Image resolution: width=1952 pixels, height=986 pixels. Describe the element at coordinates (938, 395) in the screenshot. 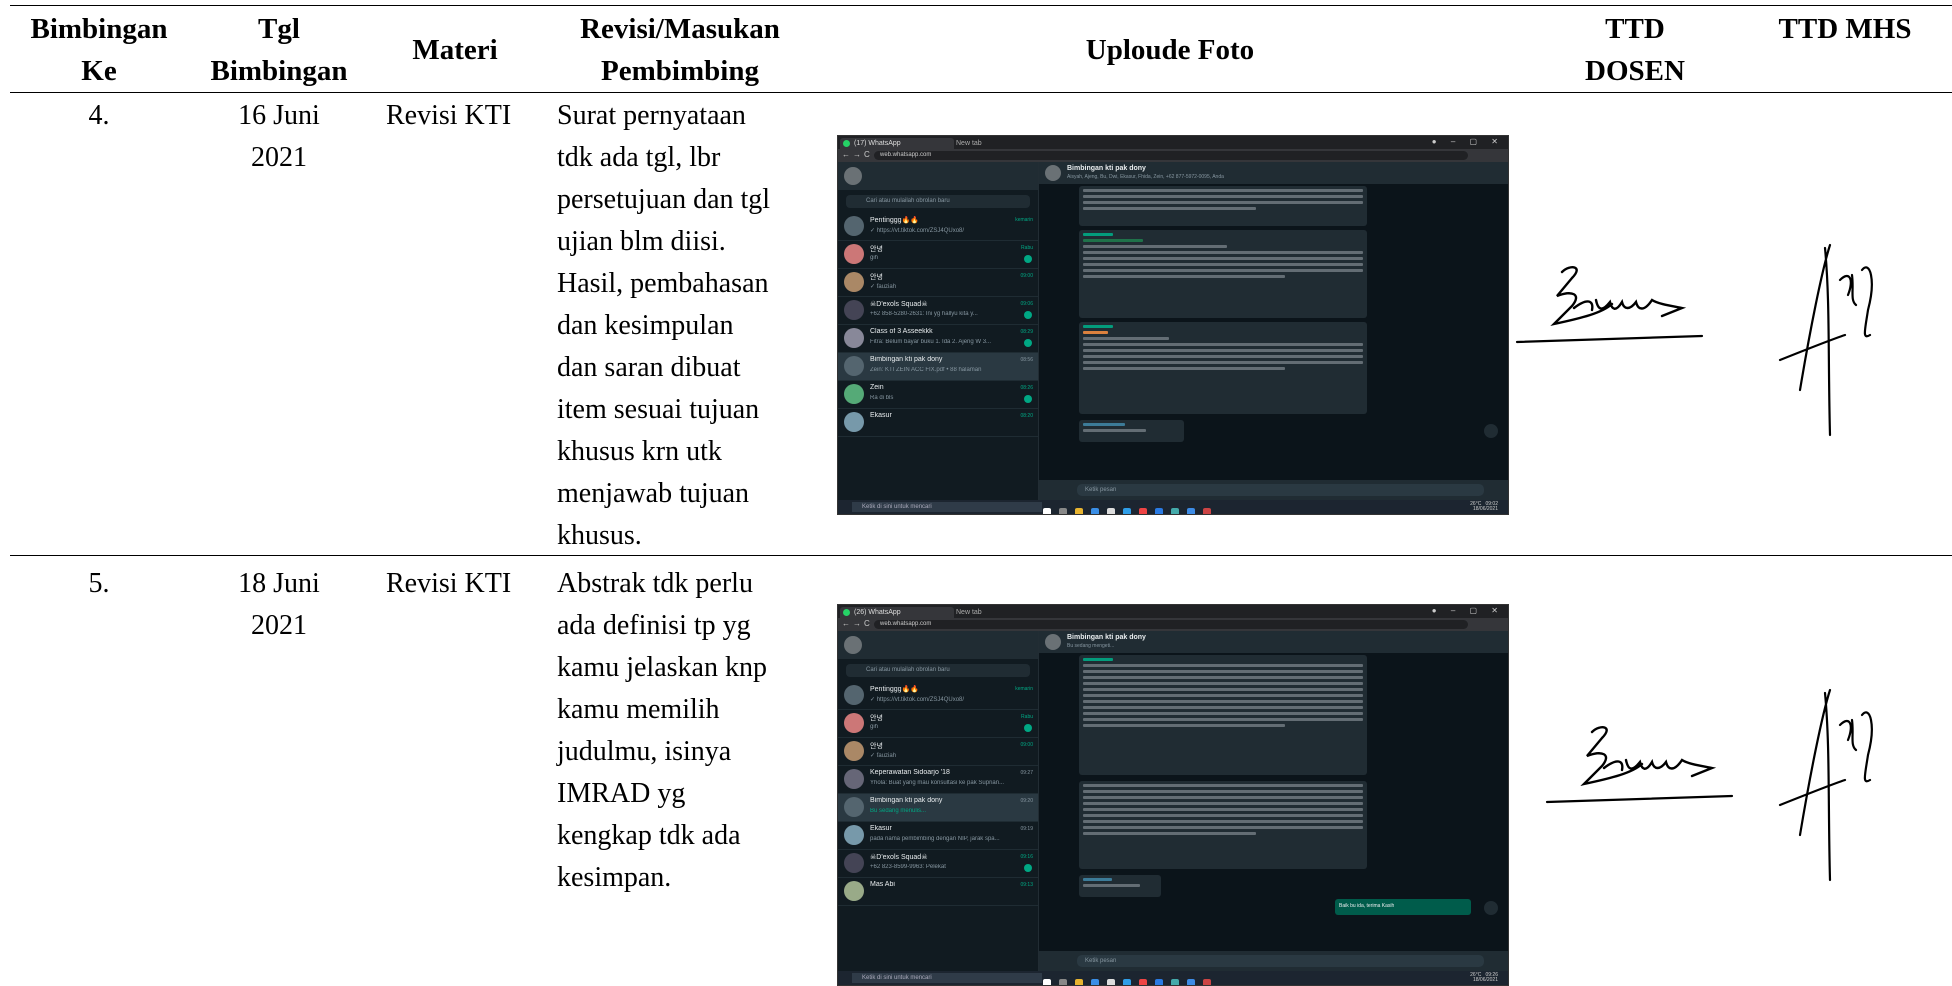

I see `chat-item: Zein Ra di bls 08:26` at that location.